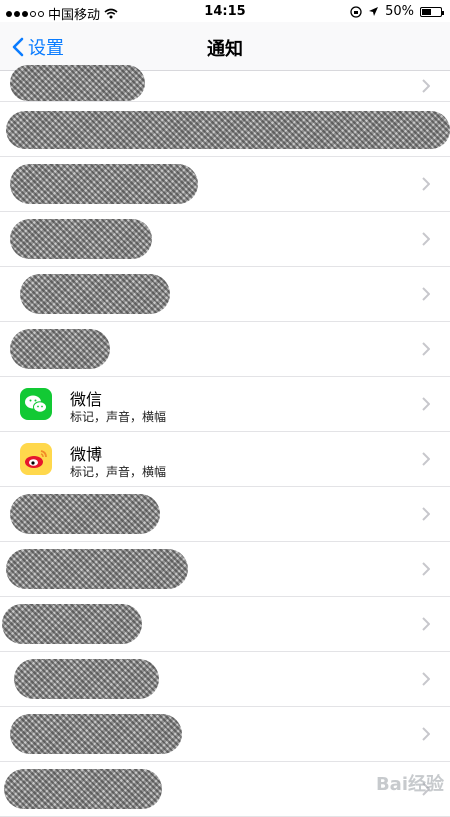 This screenshot has height=817, width=450. Describe the element at coordinates (409, 784) in the screenshot. I see `baidu-jingyan-watermark: Bai经验` at that location.